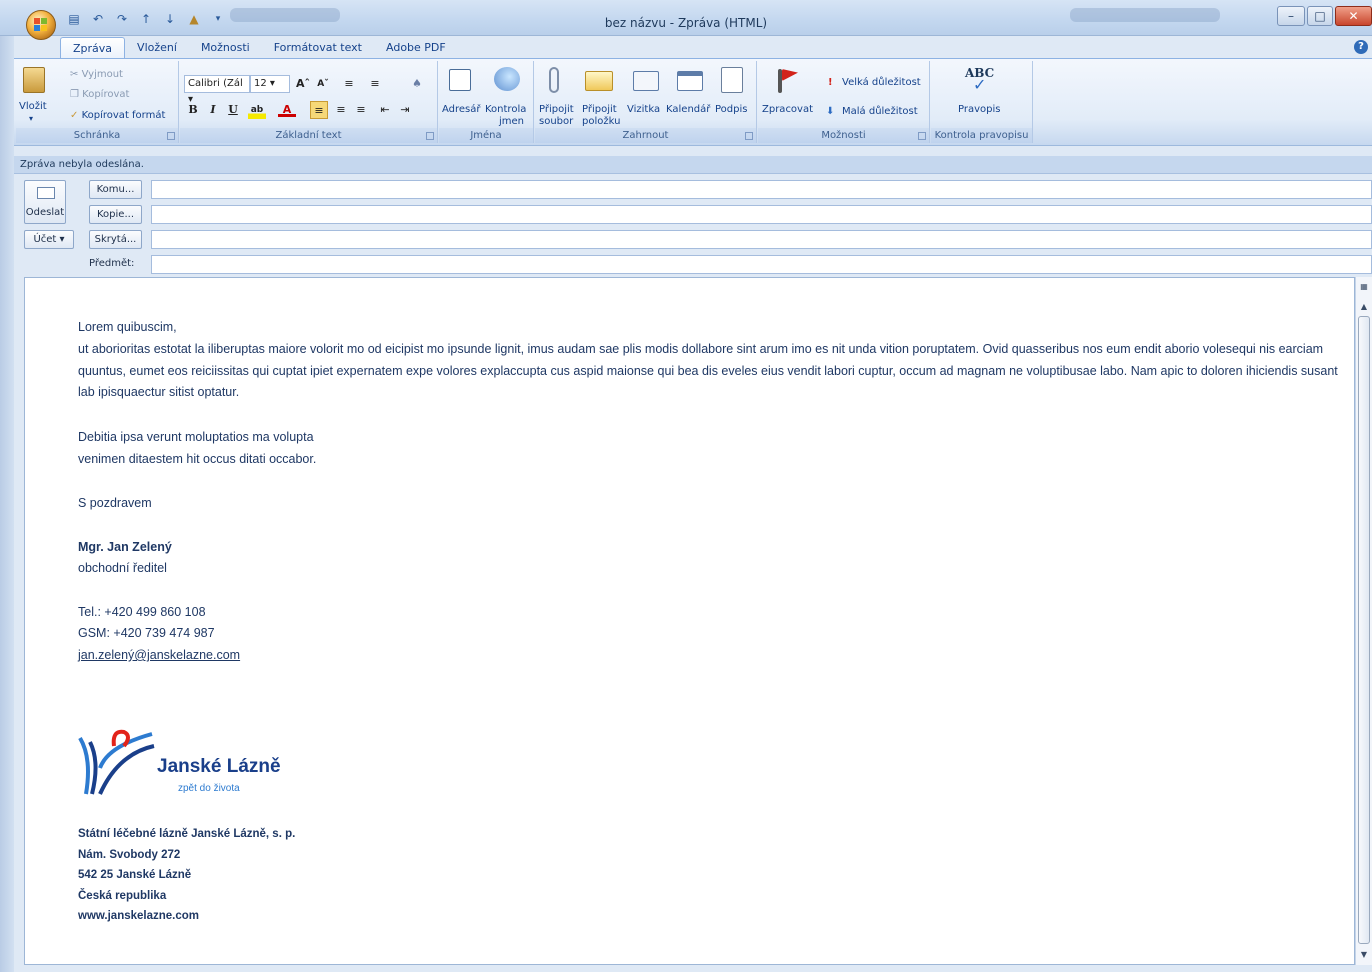 The image size is (1372, 972). I want to click on bullets-icon: ≡, so click(349, 84).